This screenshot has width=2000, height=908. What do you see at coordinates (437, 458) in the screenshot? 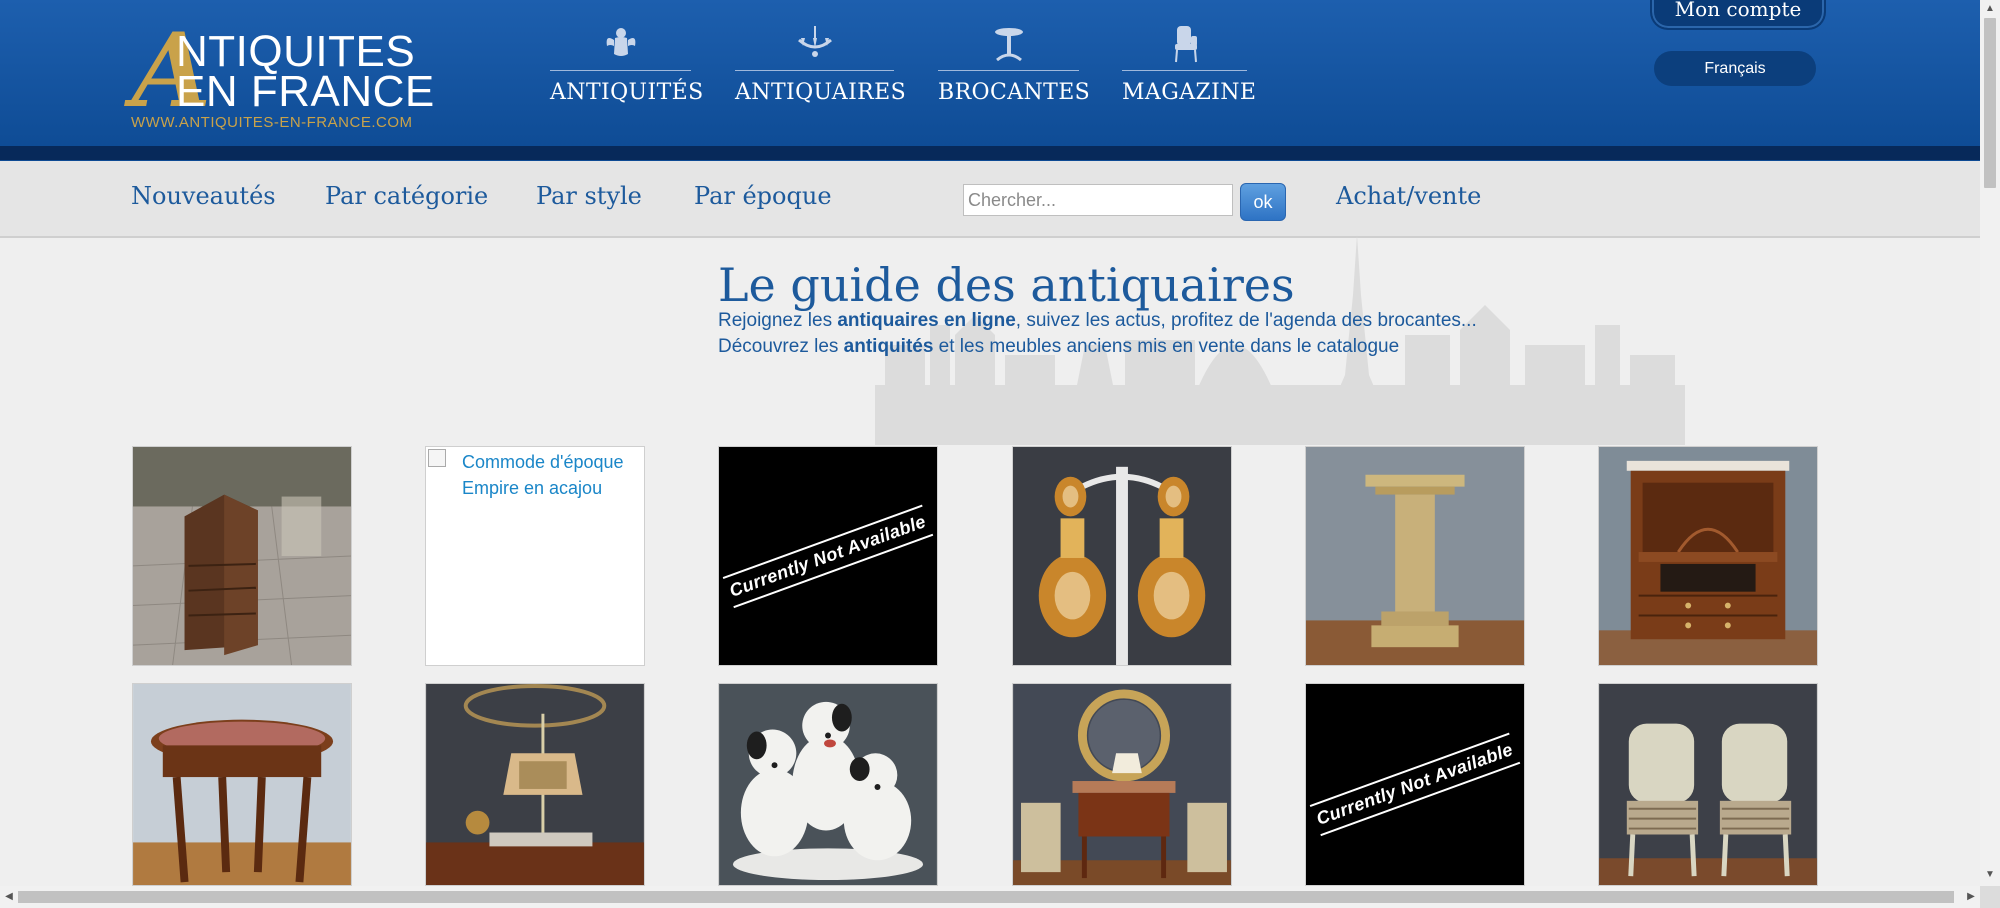
I see `broken-image-icon` at bounding box center [437, 458].